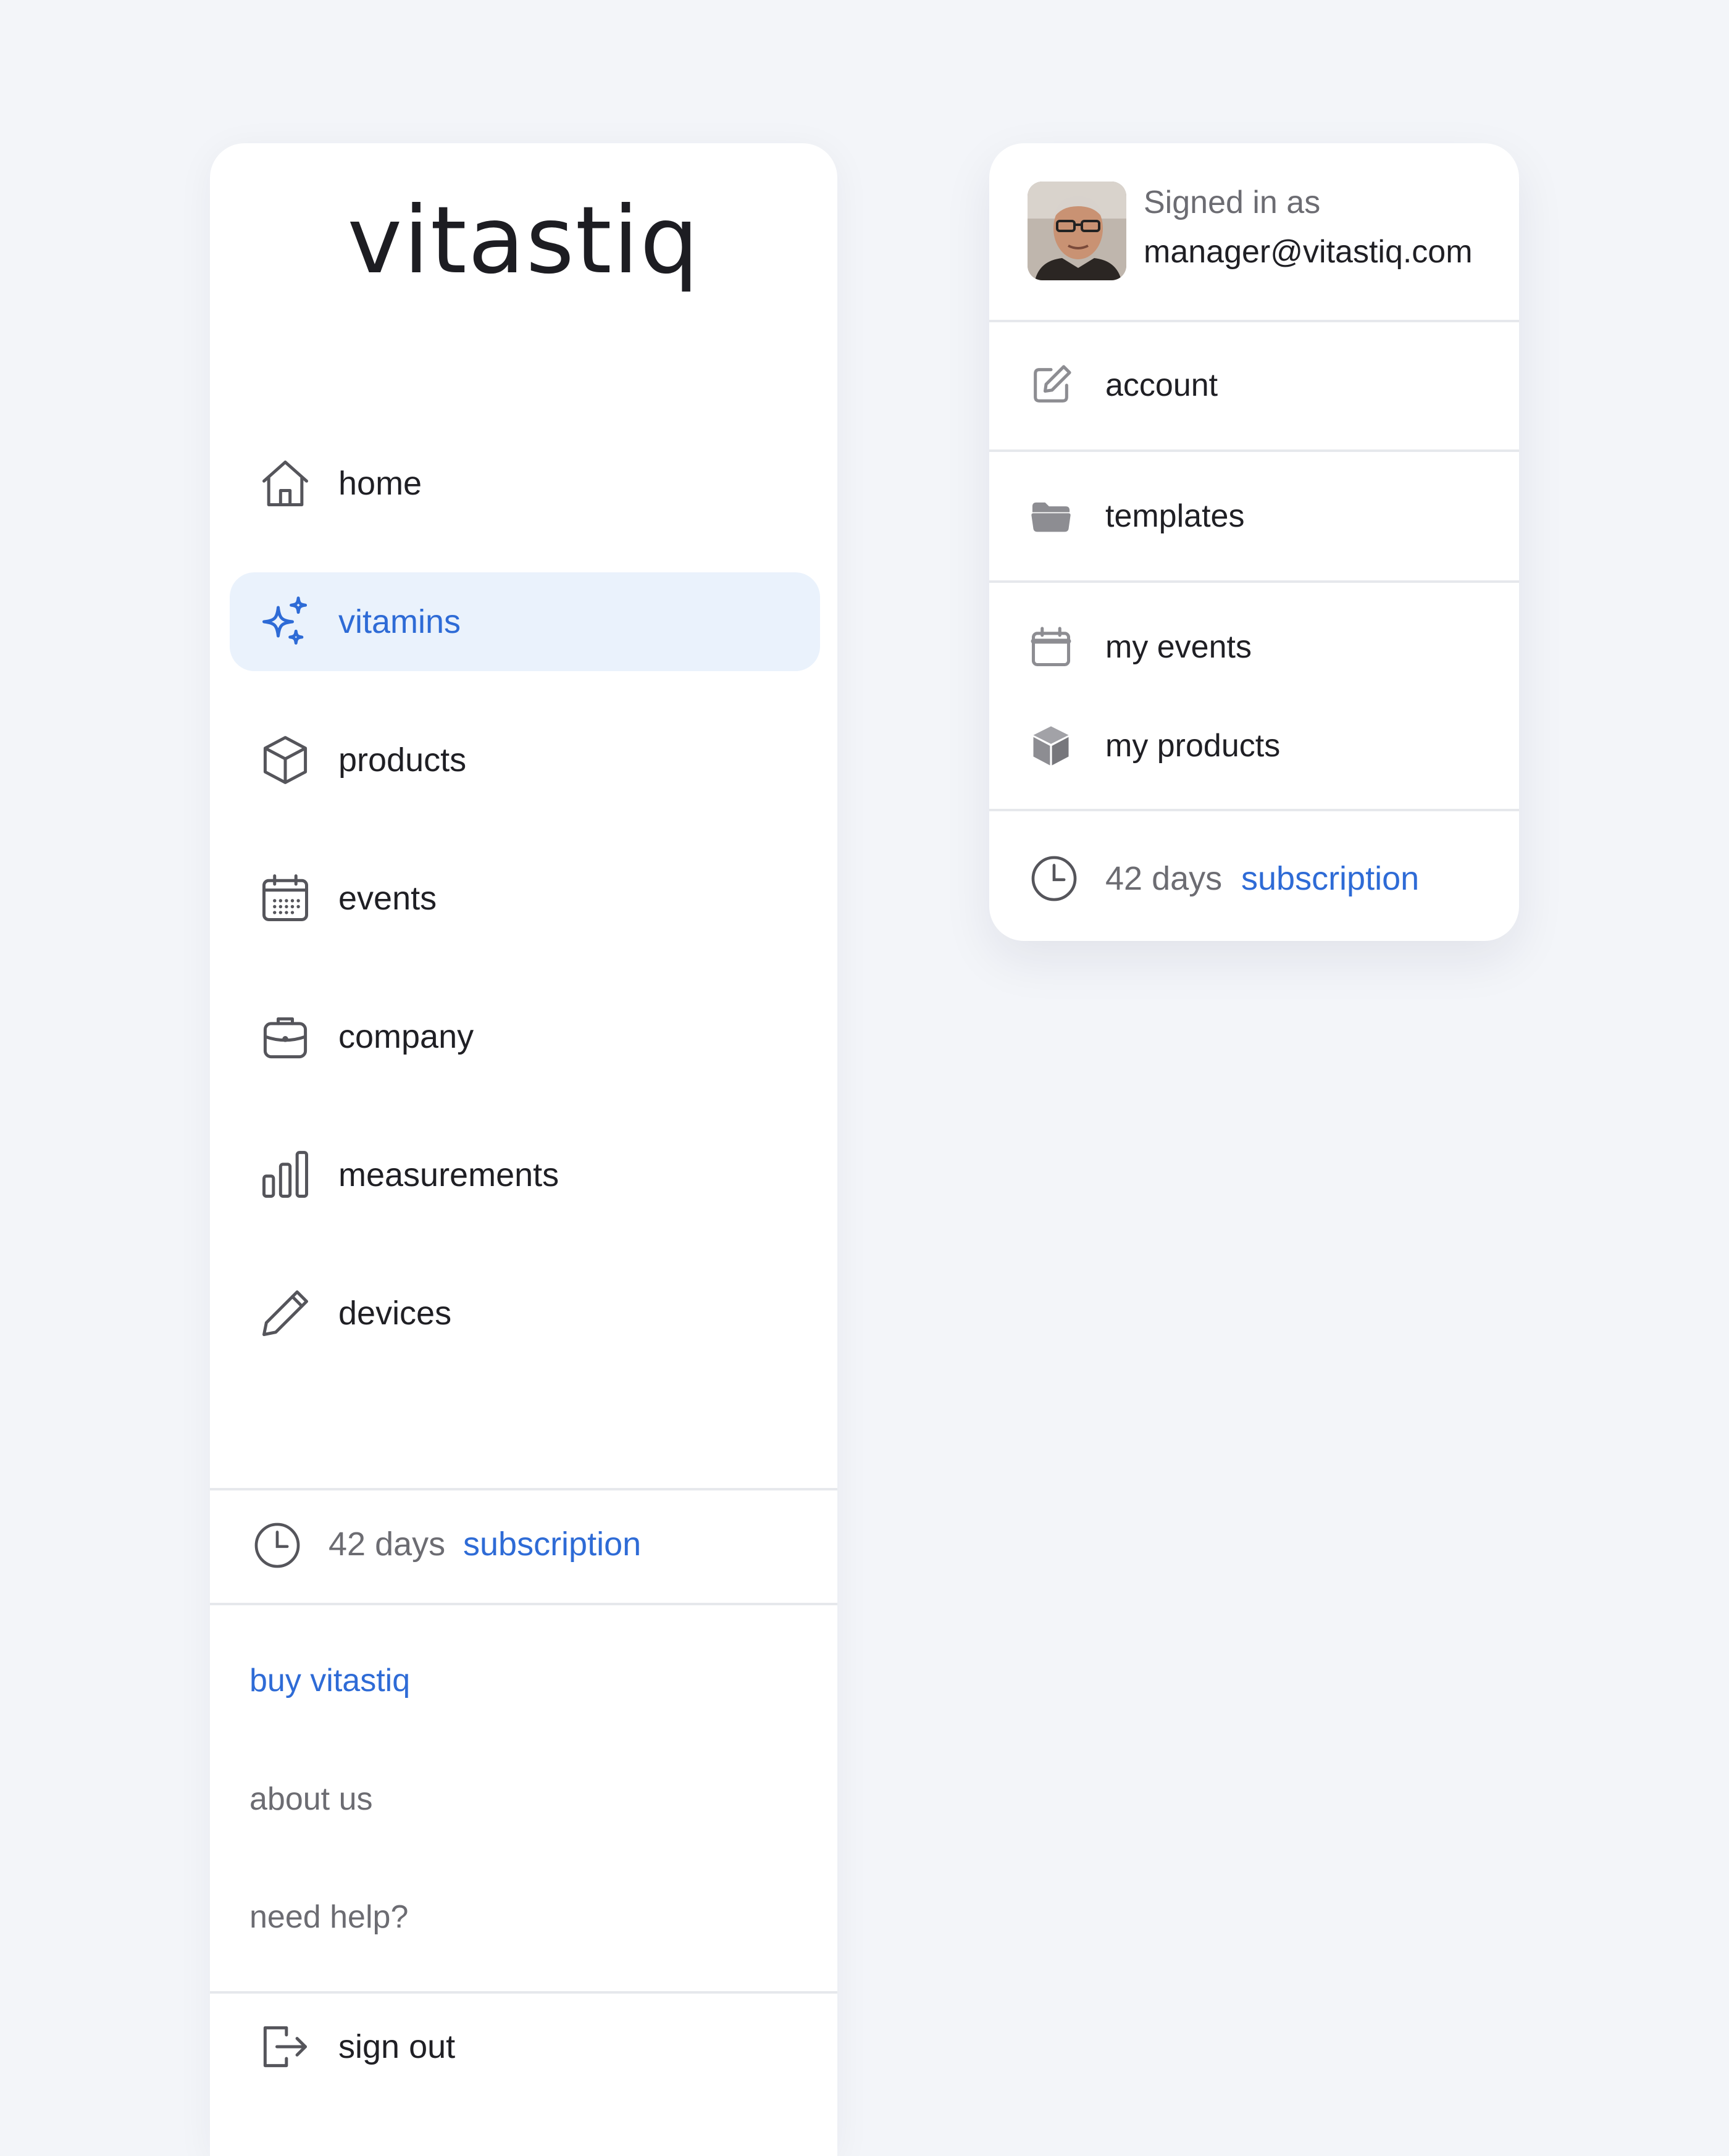 Image resolution: width=1729 pixels, height=2156 pixels. Describe the element at coordinates (1254, 647) in the screenshot. I see `menu-item-my-events: my events` at that location.